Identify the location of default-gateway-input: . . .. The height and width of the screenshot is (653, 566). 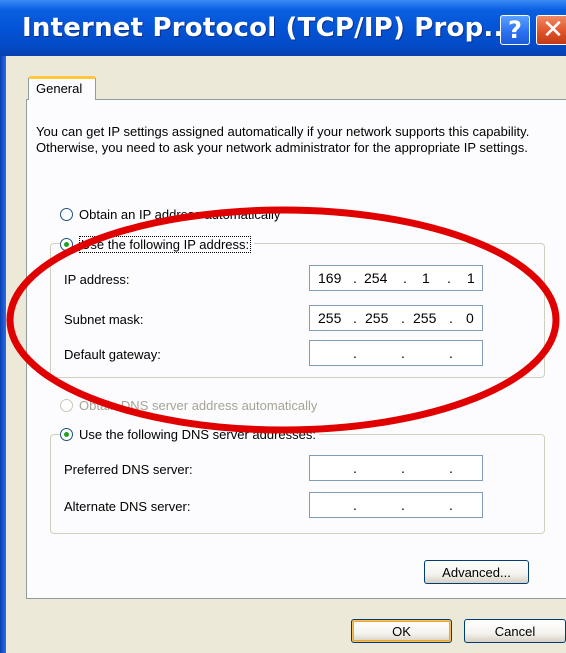
(396, 353).